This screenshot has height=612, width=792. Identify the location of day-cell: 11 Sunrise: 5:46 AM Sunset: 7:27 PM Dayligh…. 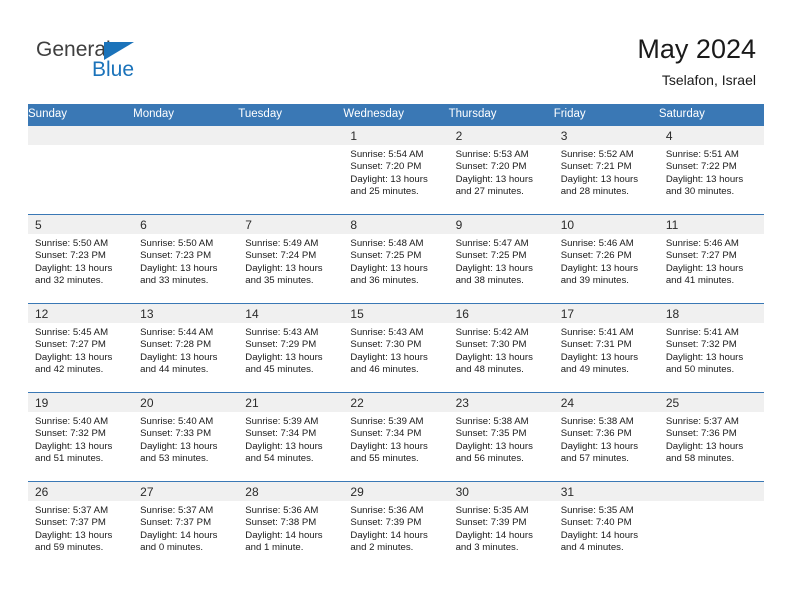
(711, 259).